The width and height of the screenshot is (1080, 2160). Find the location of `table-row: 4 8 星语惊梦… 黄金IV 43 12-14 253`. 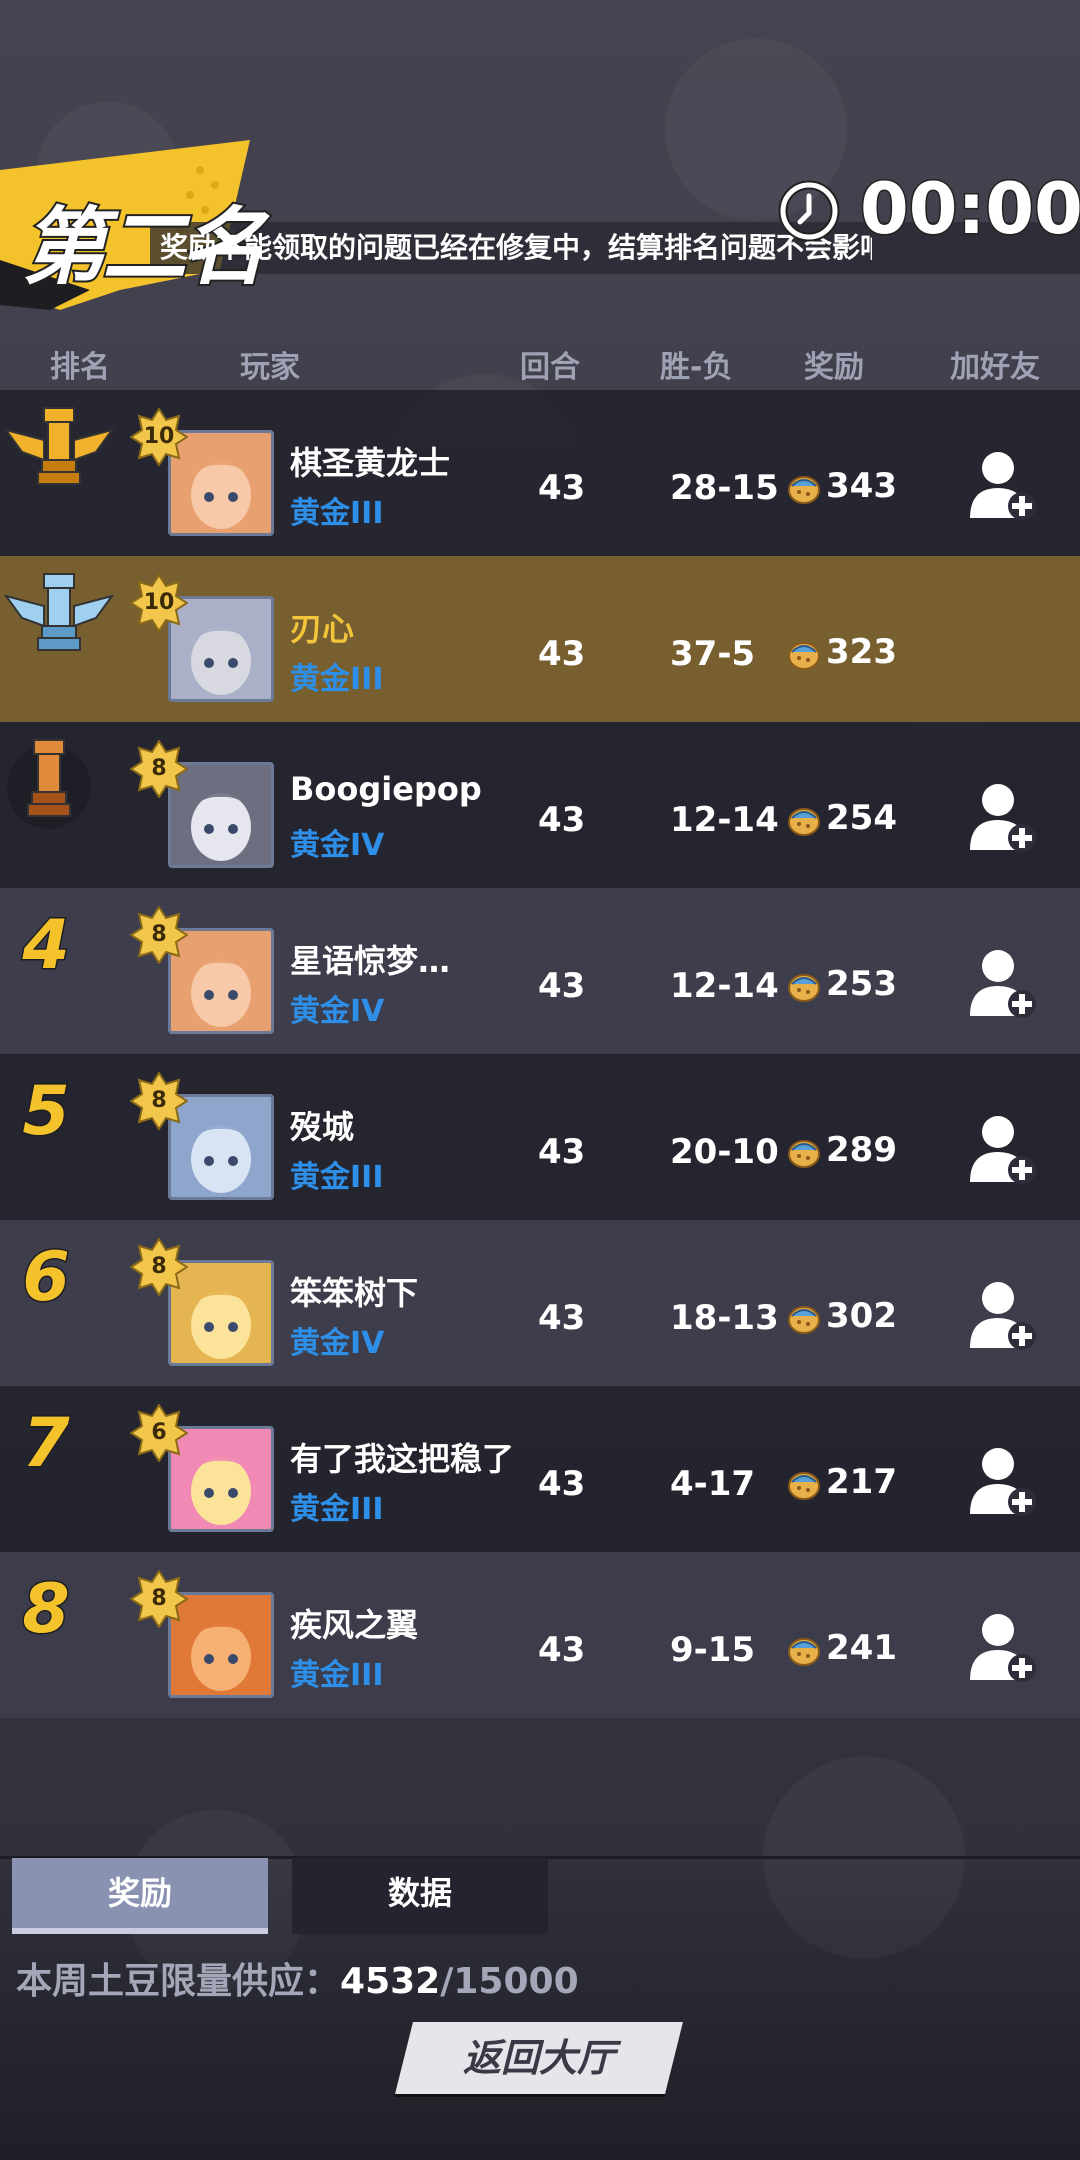

table-row: 4 8 星语惊梦… 黄金IV 43 12-14 253 is located at coordinates (540, 971).